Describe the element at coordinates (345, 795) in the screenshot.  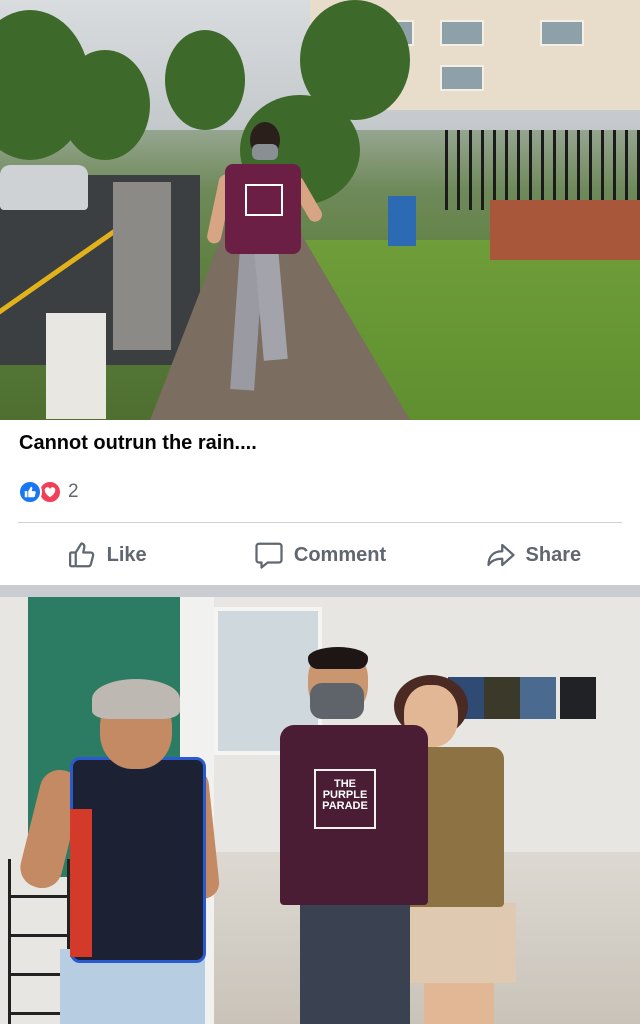
I see `shirt-logo-text: THE PURPLE PARADE` at that location.